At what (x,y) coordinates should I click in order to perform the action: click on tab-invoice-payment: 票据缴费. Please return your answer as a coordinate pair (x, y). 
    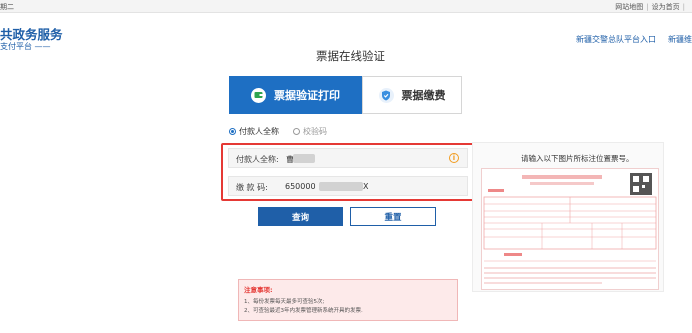
    Looking at the image, I should click on (412, 95).